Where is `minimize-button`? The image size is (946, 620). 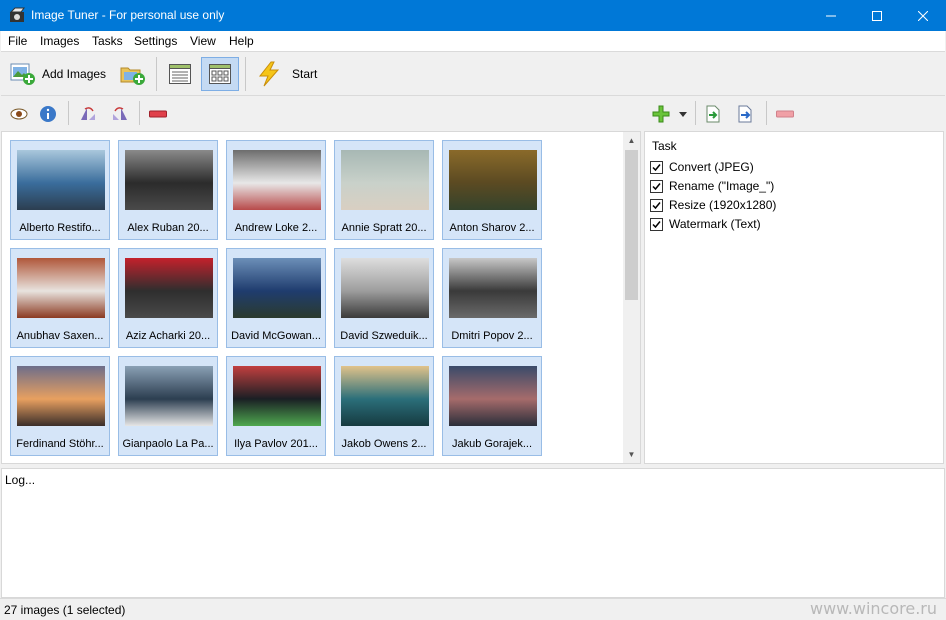 minimize-button is located at coordinates (831, 15).